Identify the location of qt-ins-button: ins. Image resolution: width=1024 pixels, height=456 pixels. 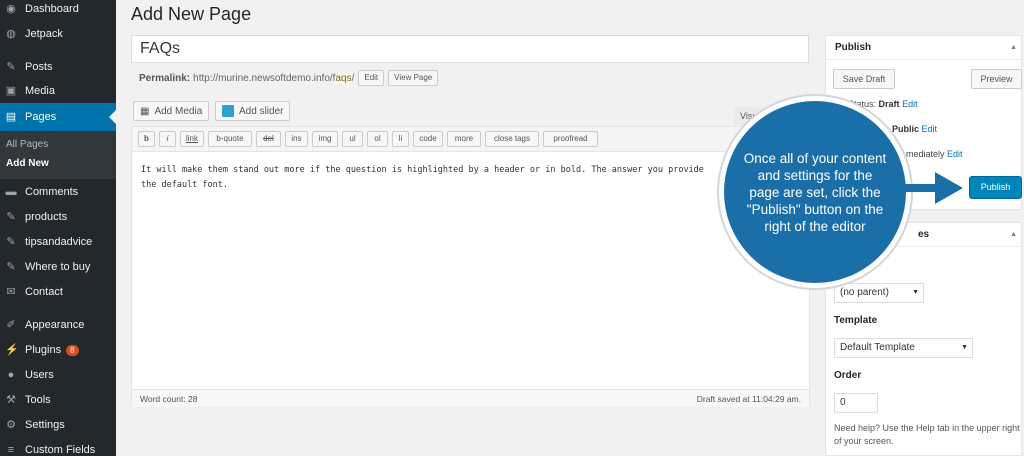
(296, 139).